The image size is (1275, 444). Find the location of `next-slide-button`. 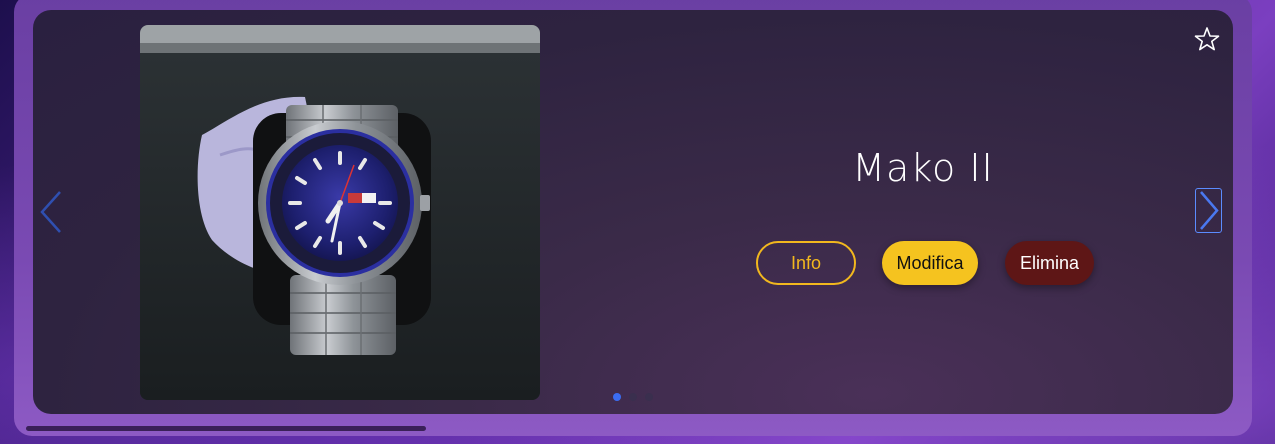

next-slide-button is located at coordinates (1208, 210).